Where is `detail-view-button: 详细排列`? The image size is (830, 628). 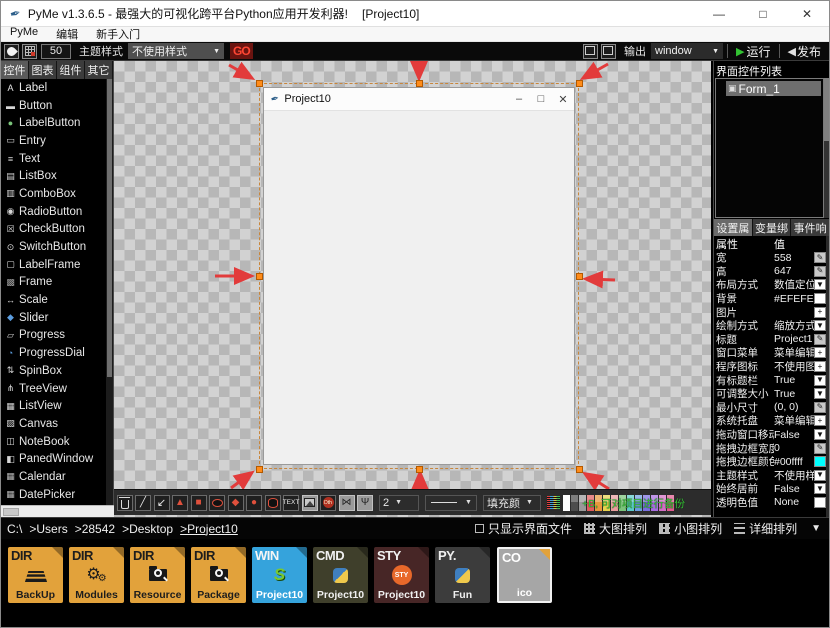 detail-view-button: 详细排列 is located at coordinates (773, 528).